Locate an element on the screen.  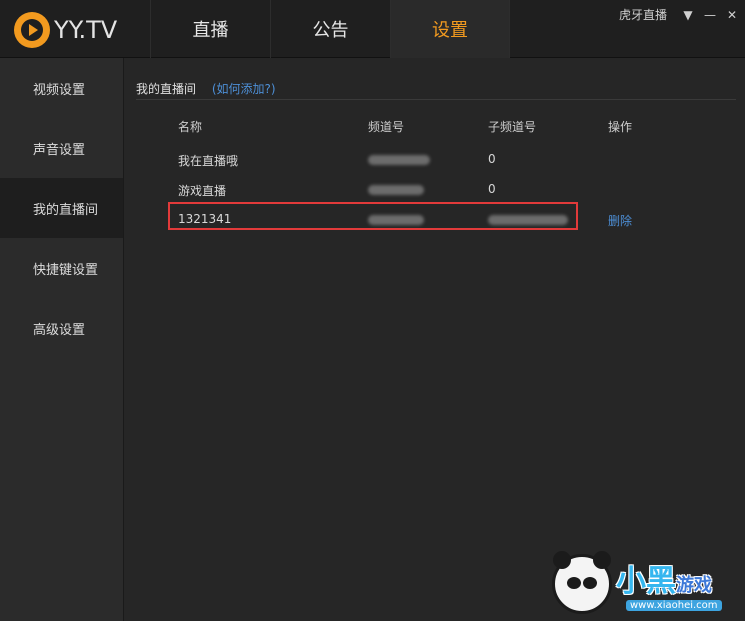
watermark-text: 小黑游戏 is located at coordinates (664, 578).